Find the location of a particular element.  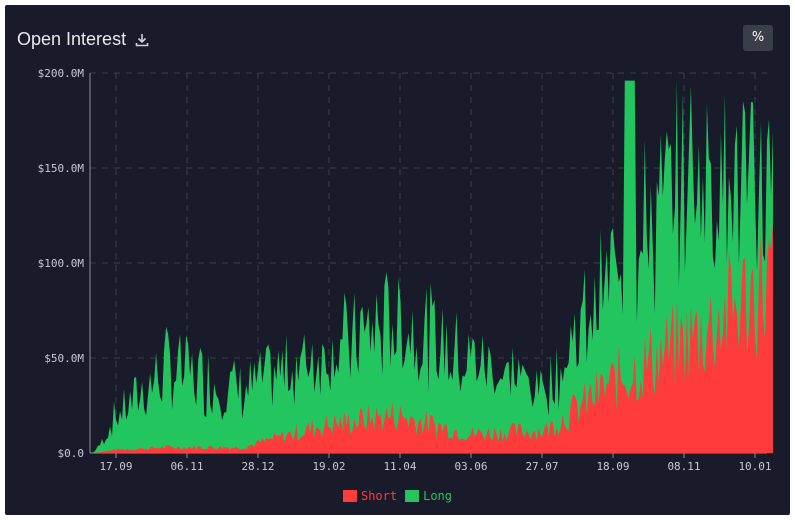

y-tick-label: $150.0M is located at coordinates (61, 168).